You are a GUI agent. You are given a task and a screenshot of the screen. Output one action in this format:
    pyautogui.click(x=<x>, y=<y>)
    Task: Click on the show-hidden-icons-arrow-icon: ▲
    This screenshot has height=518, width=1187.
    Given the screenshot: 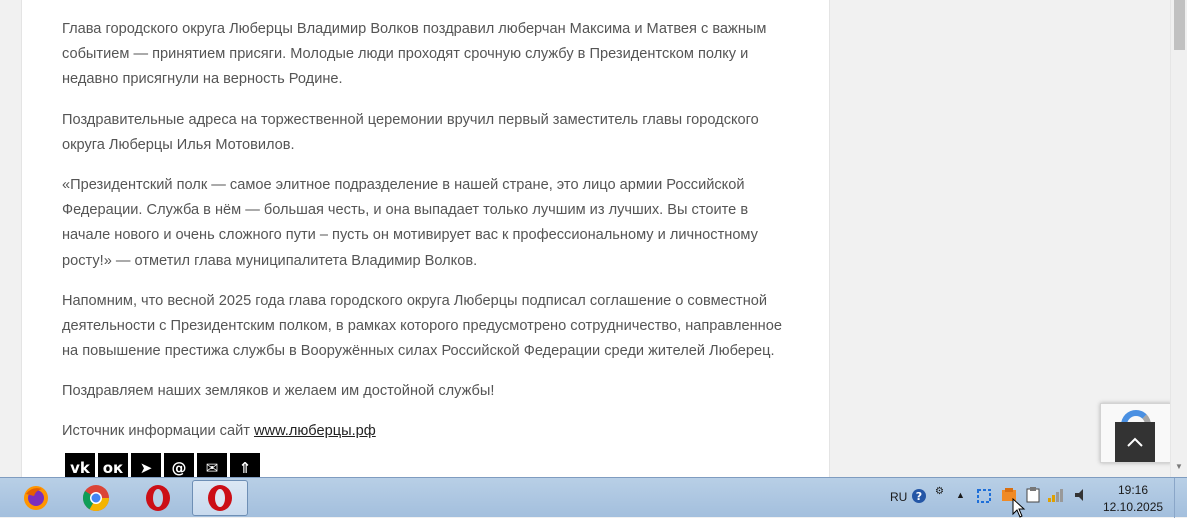 What is the action you would take?
    pyautogui.click(x=960, y=495)
    